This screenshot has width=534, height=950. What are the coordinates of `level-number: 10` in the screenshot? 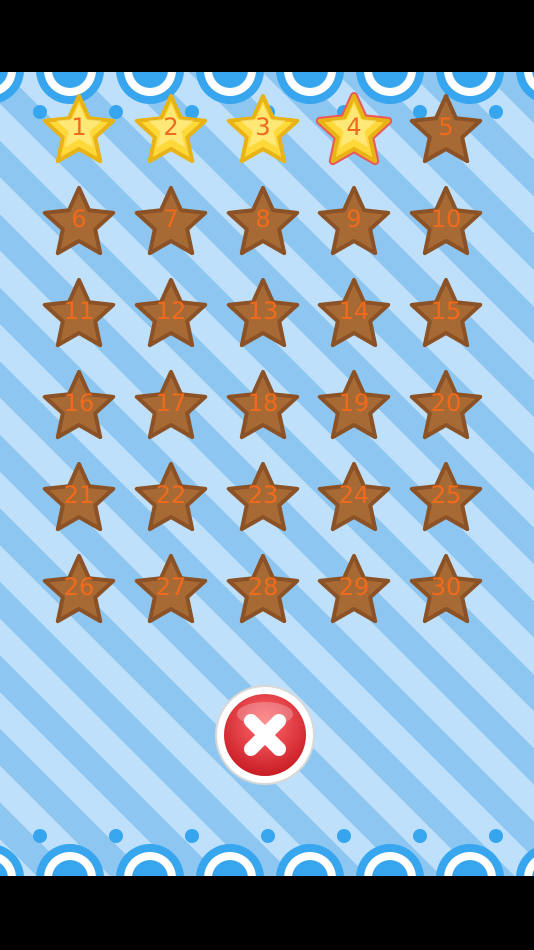 It's located at (446, 219).